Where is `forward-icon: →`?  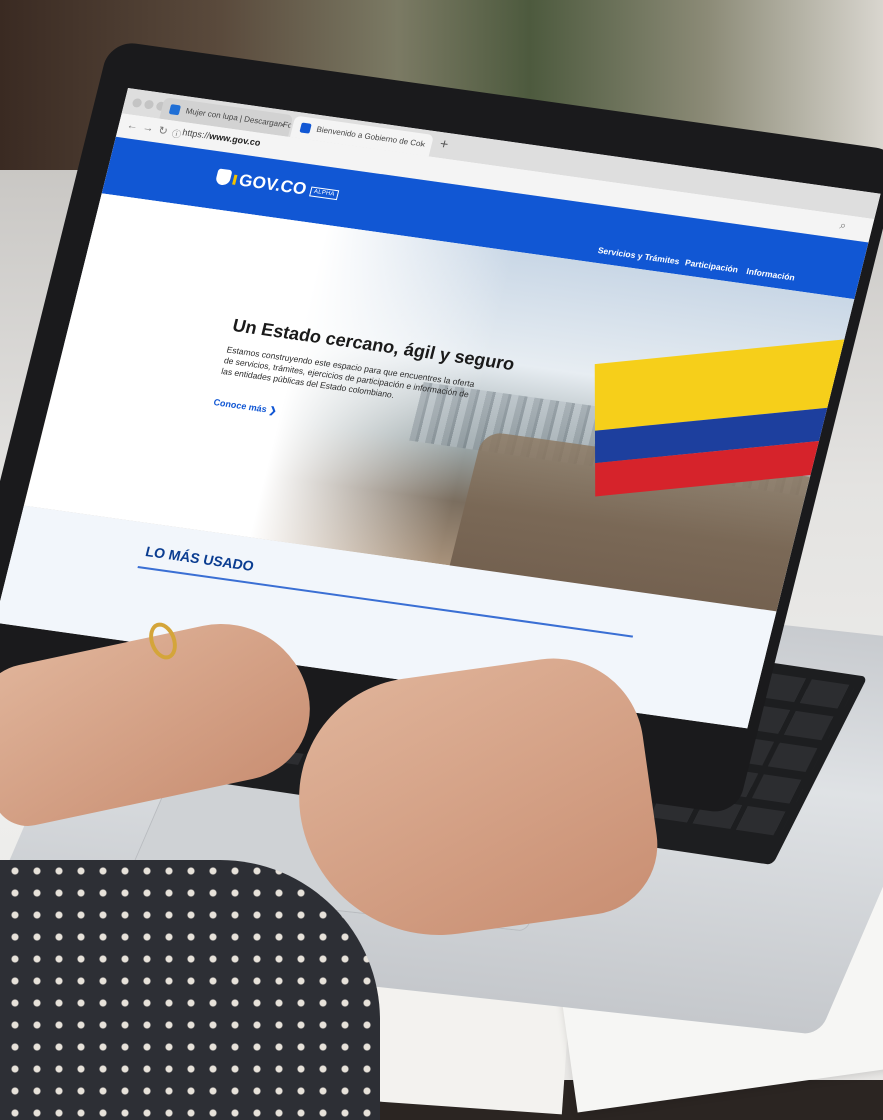
forward-icon: → is located at coordinates (148, 128).